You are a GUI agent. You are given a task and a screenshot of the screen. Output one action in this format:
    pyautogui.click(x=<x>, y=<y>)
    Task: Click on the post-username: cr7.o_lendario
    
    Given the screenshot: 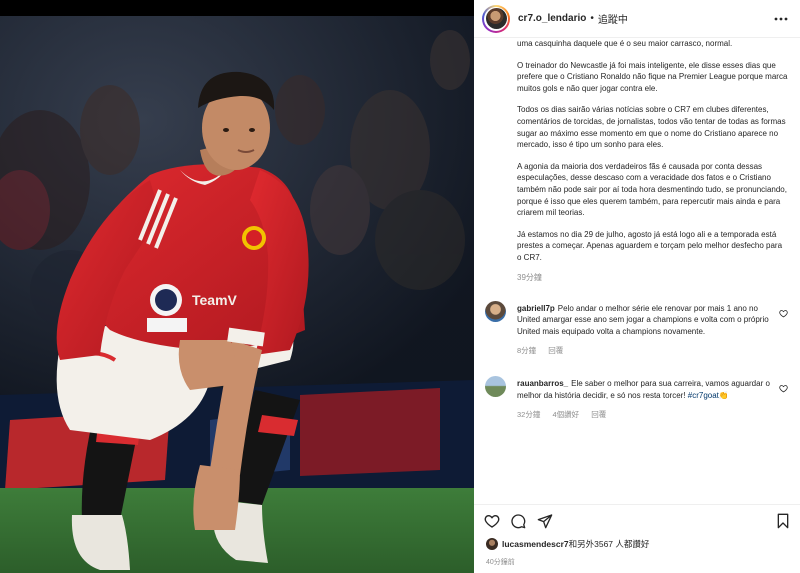 What is the action you would take?
    pyautogui.click(x=552, y=18)
    